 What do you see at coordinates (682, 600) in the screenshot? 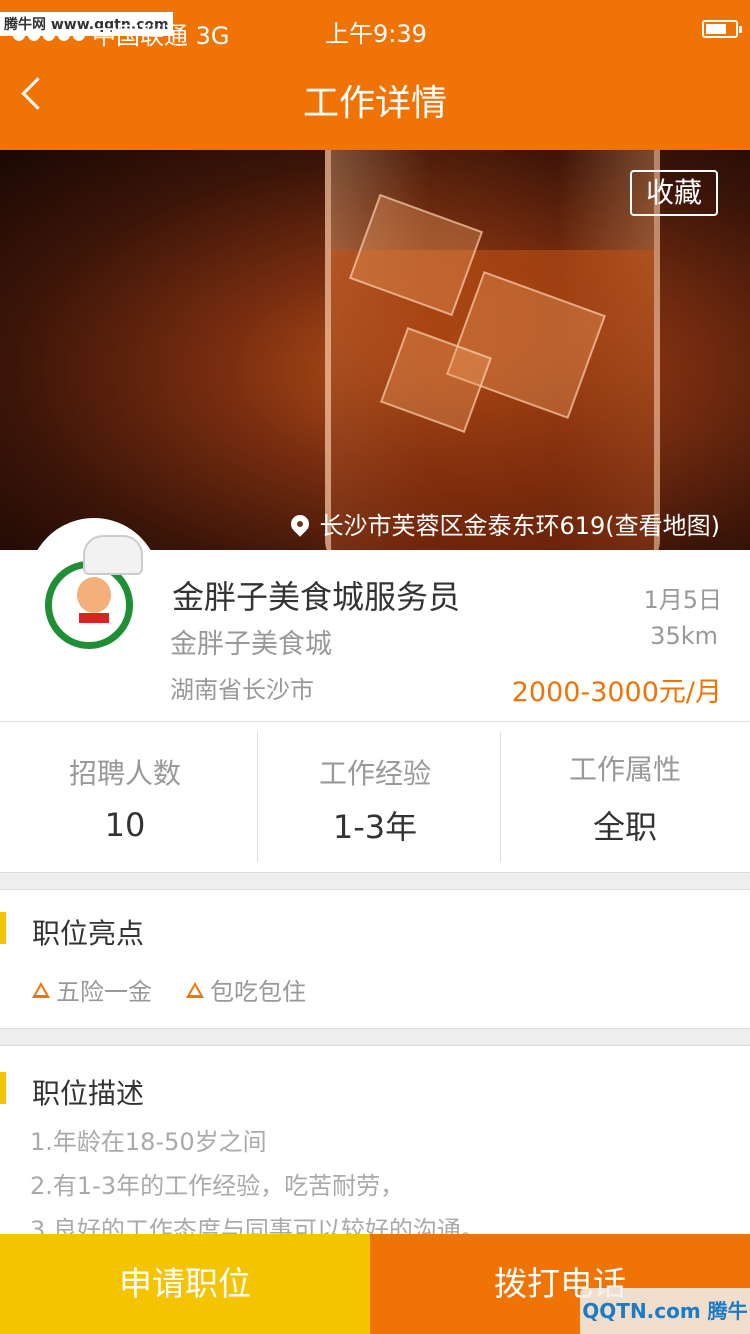
I see `post-date: 1月5日` at bounding box center [682, 600].